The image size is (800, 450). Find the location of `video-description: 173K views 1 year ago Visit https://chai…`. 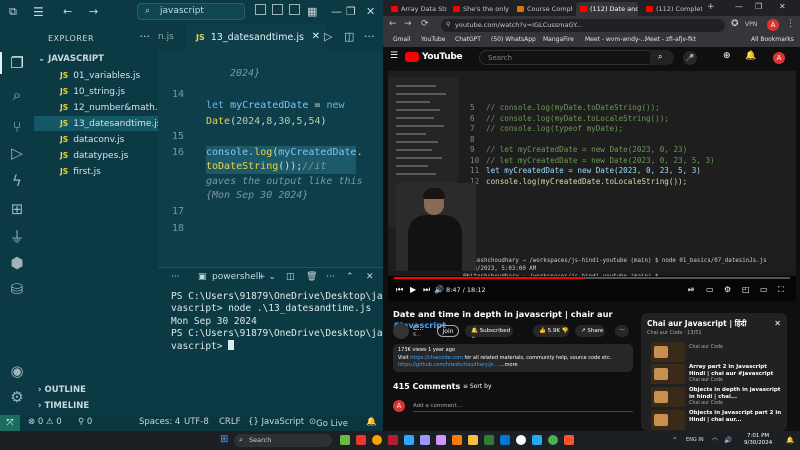

video-description: 173K views 1 year ago Visit https://chai… is located at coordinates (513, 358).